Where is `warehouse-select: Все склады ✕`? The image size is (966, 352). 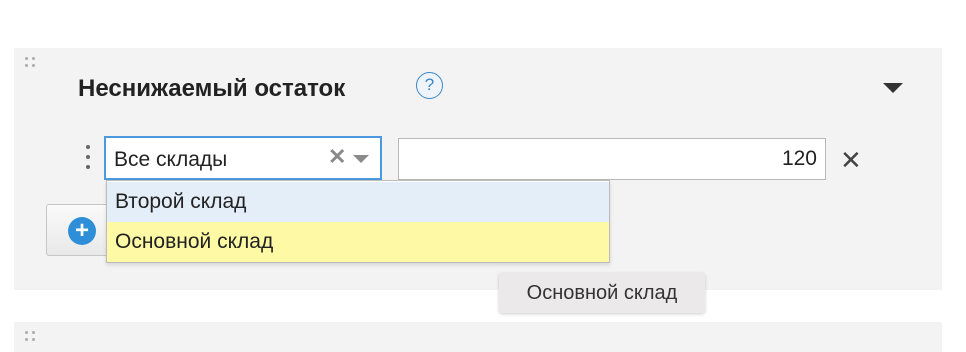
warehouse-select: Все склады ✕ is located at coordinates (243, 158).